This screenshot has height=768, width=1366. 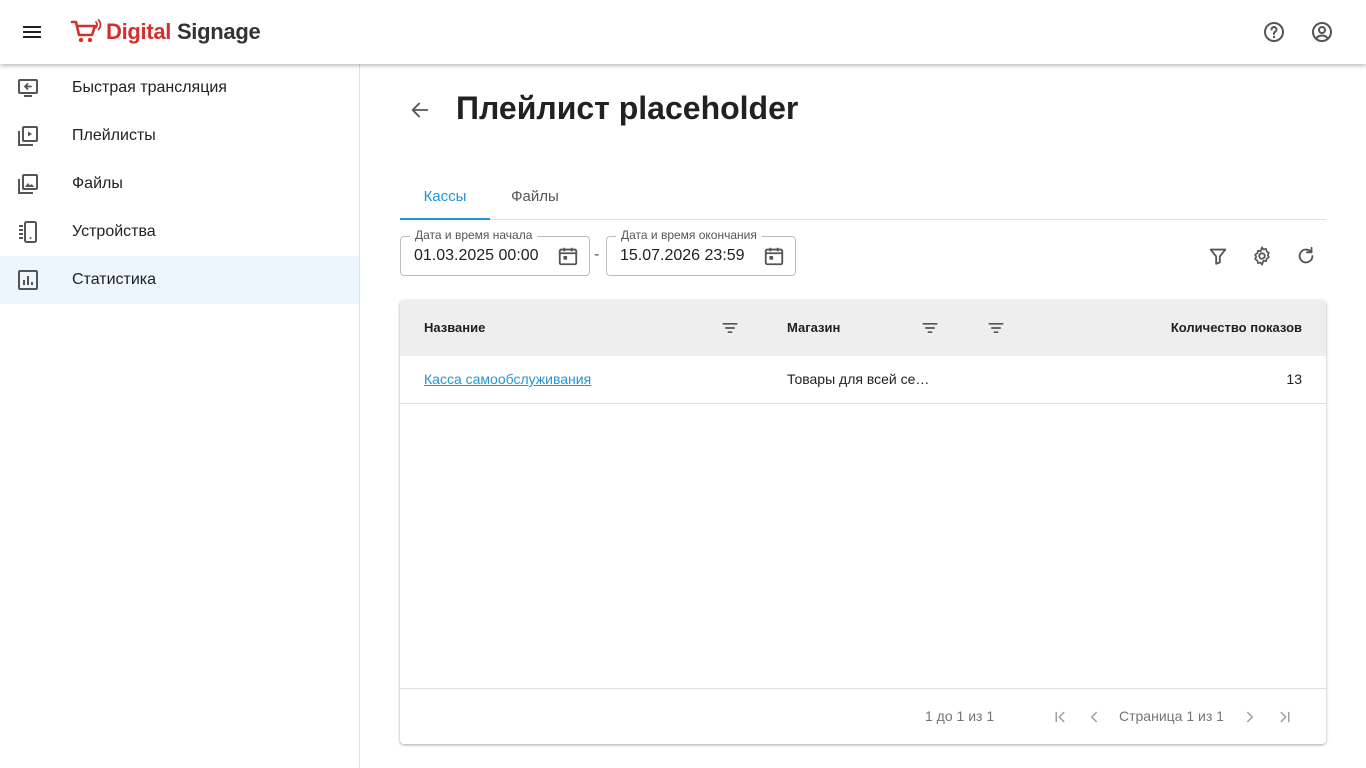 I want to click on column-header-name: Название, so click(x=454, y=327).